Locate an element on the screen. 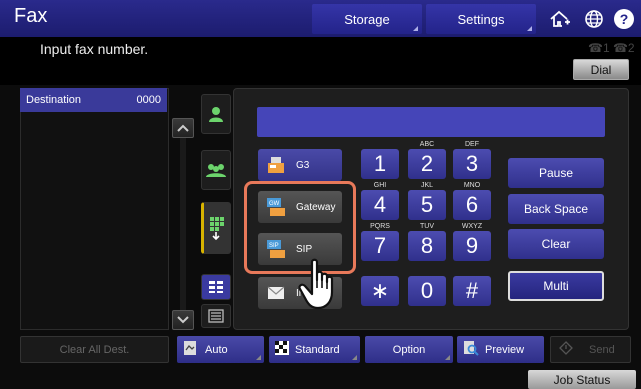  storage-label: Storage is located at coordinates (367, 19).